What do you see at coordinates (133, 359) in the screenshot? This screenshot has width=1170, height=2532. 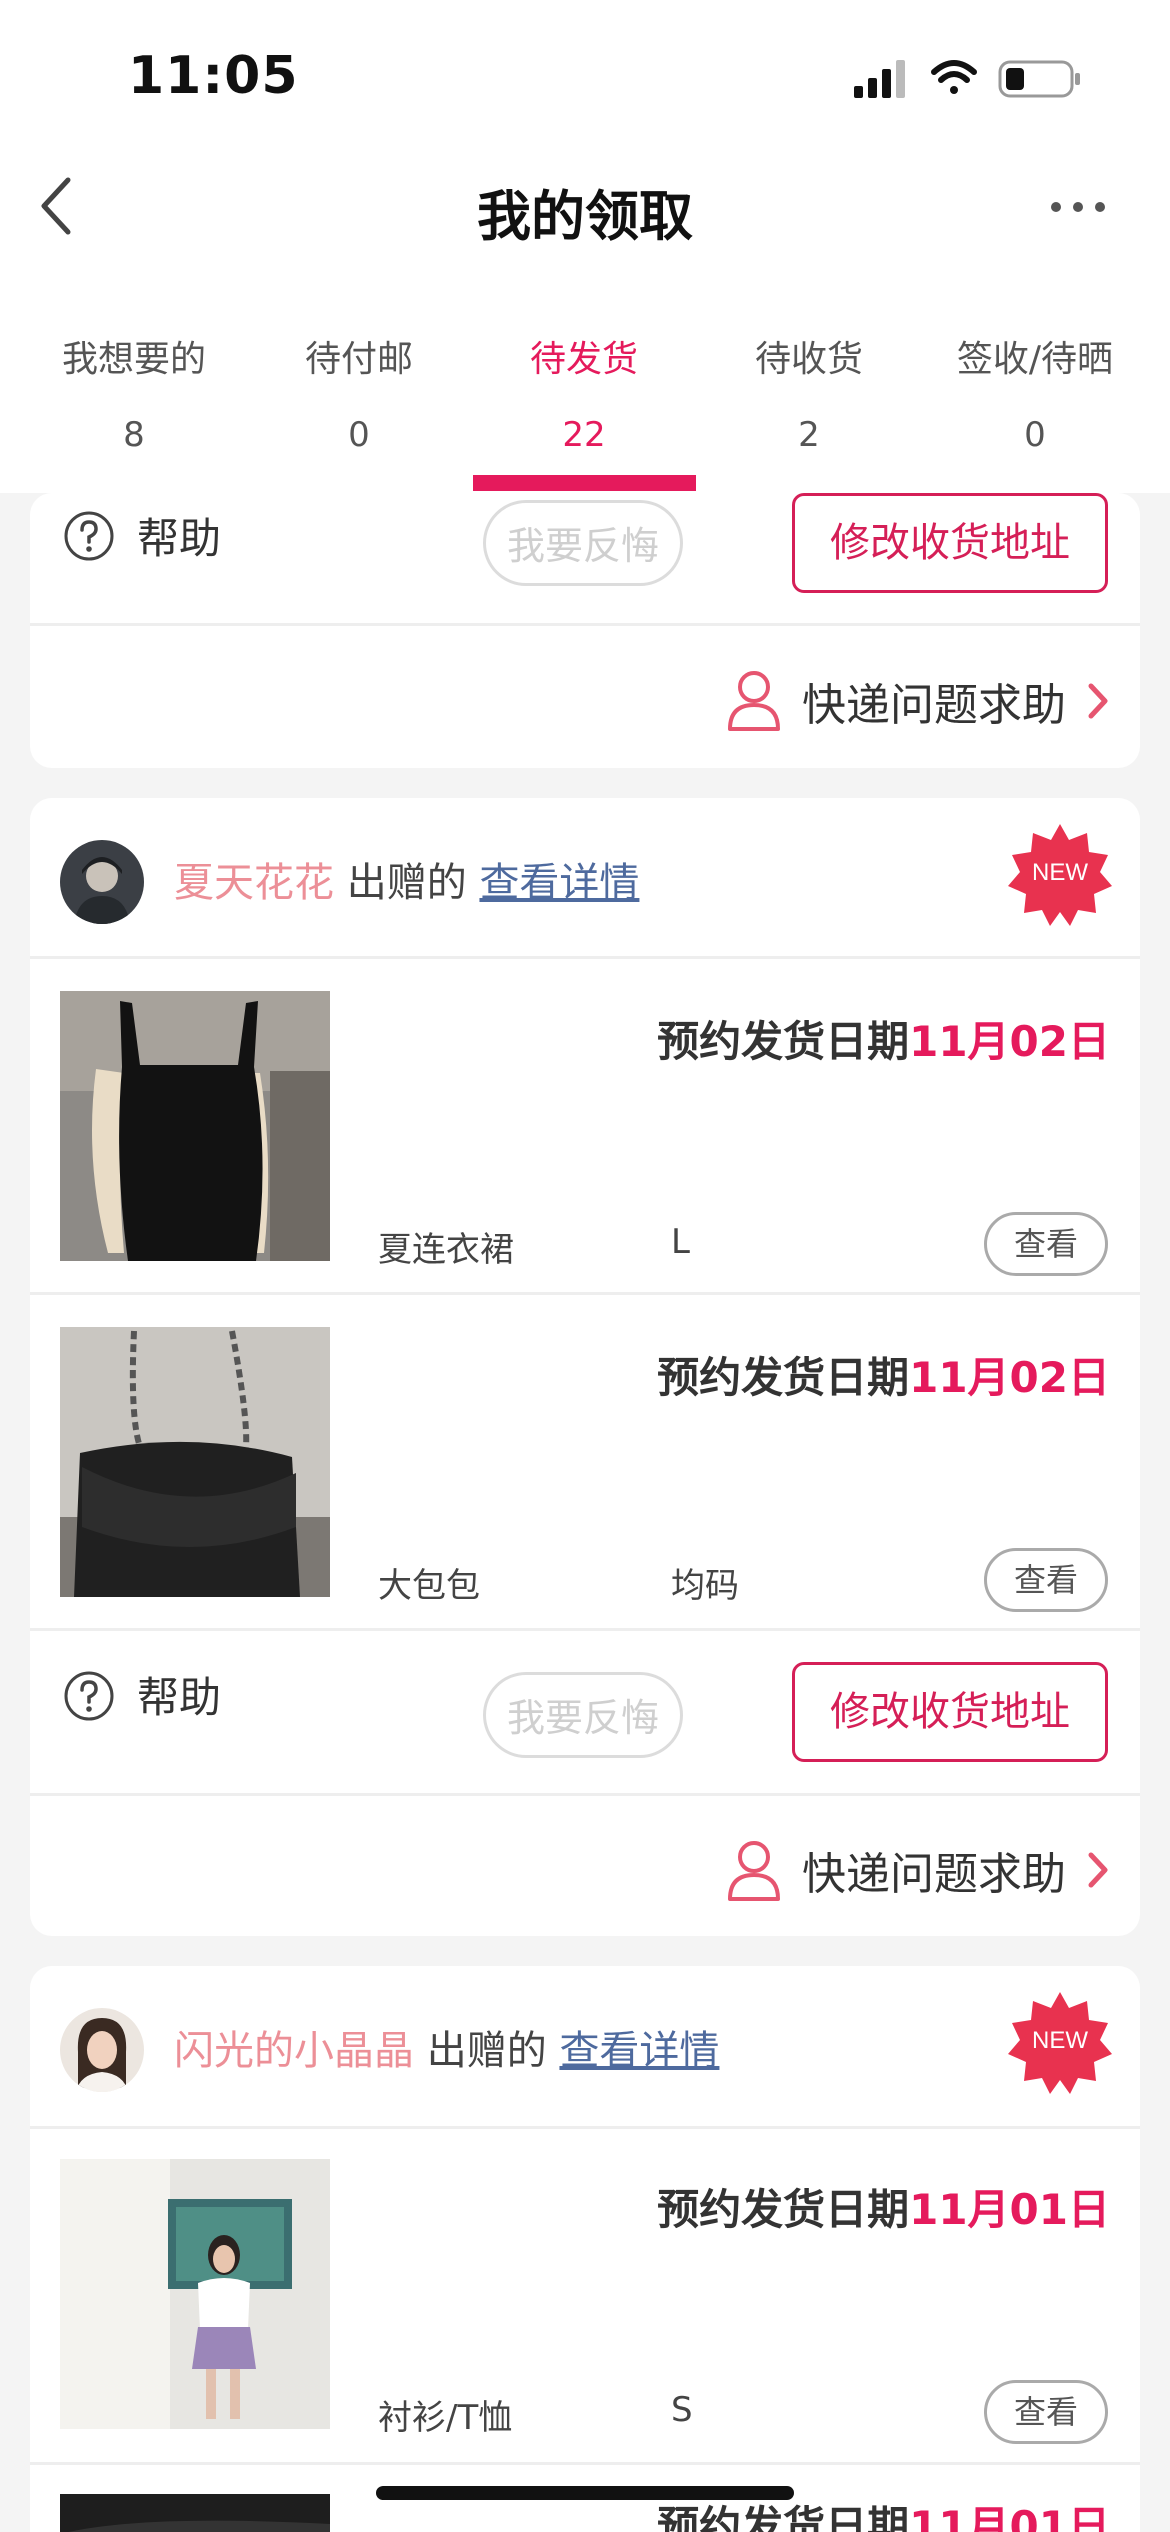 I see `tab-label: 我想要的` at bounding box center [133, 359].